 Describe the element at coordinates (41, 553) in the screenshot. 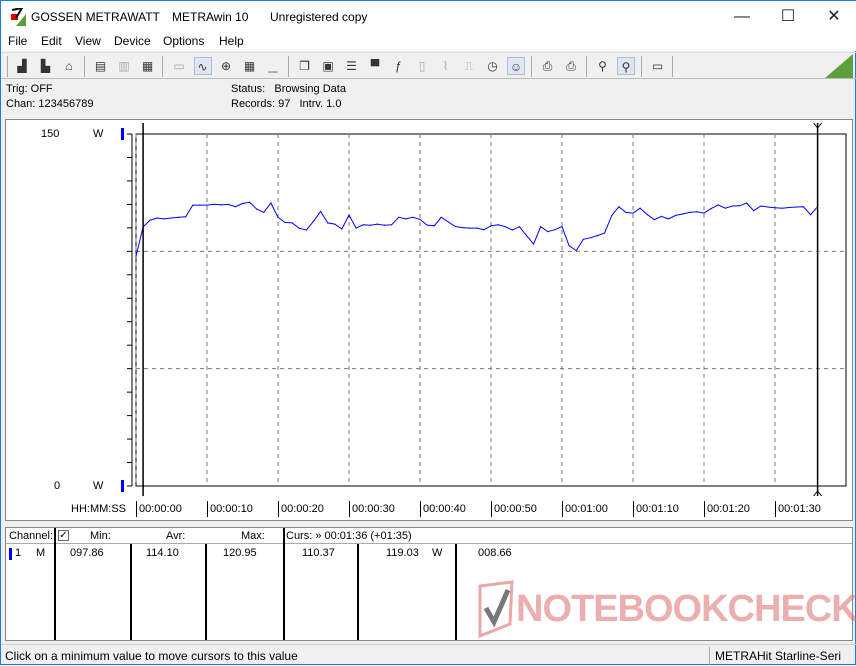

I see `channel-mode: M` at that location.